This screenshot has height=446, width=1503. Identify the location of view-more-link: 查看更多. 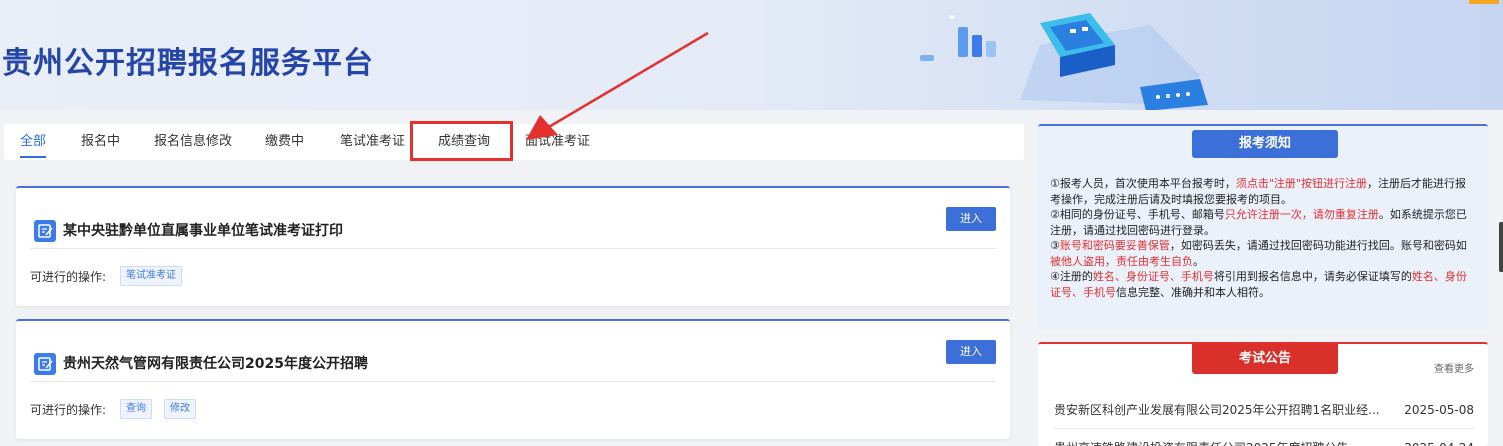
(1454, 367).